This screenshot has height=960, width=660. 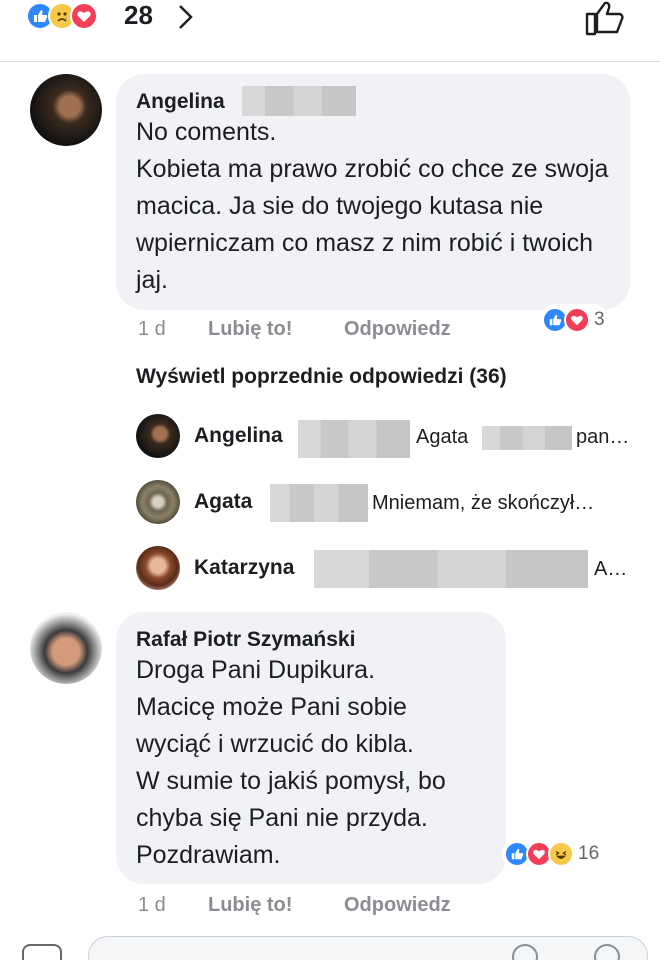 What do you see at coordinates (138, 15) in the screenshot?
I see `reaction-count: 28` at bounding box center [138, 15].